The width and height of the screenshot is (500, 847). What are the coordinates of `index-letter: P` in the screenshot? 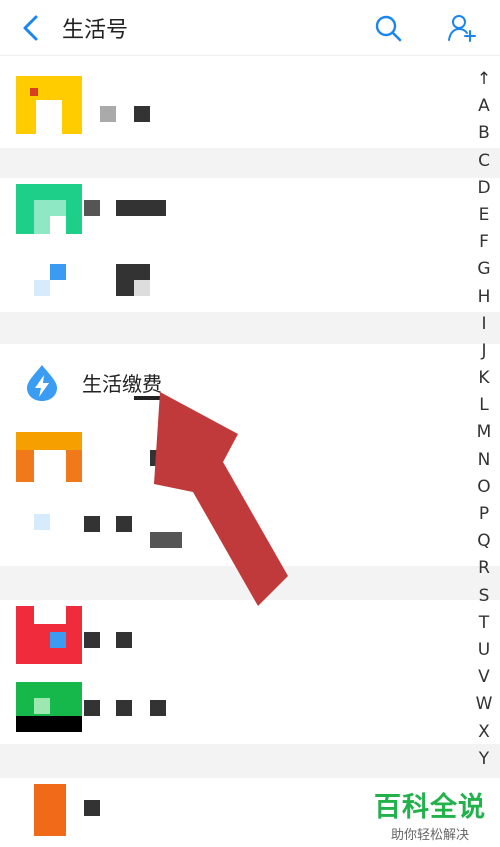 It's located at (484, 514).